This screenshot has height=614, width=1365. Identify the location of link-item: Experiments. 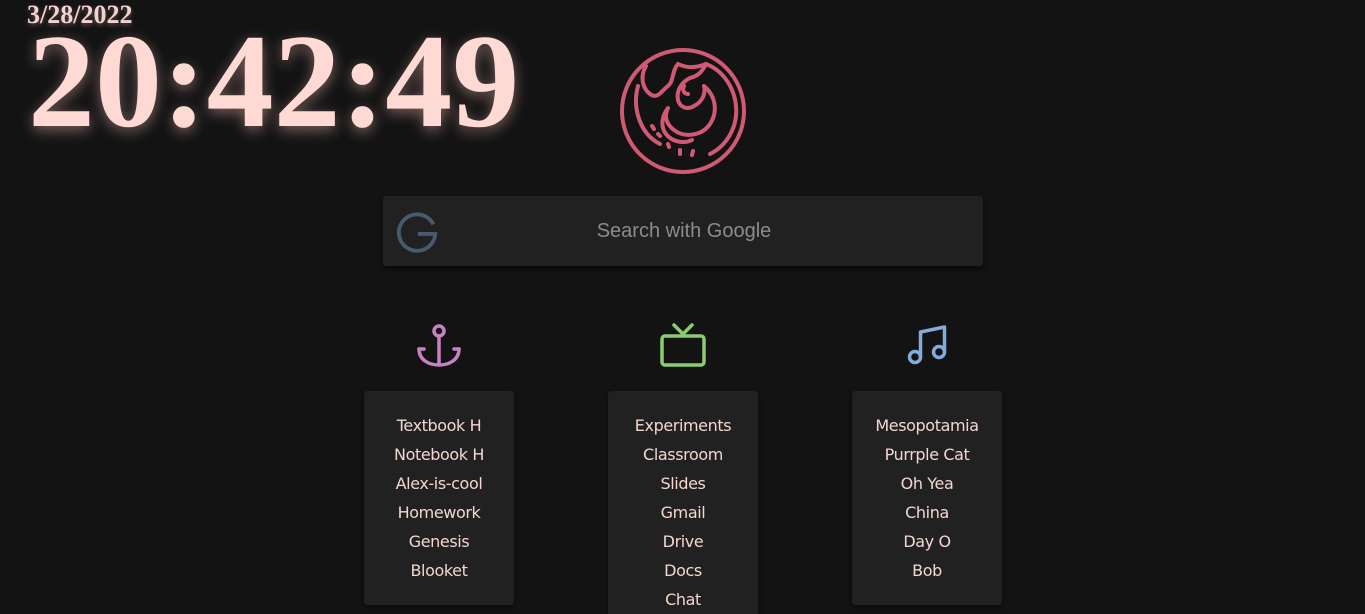
(683, 425).